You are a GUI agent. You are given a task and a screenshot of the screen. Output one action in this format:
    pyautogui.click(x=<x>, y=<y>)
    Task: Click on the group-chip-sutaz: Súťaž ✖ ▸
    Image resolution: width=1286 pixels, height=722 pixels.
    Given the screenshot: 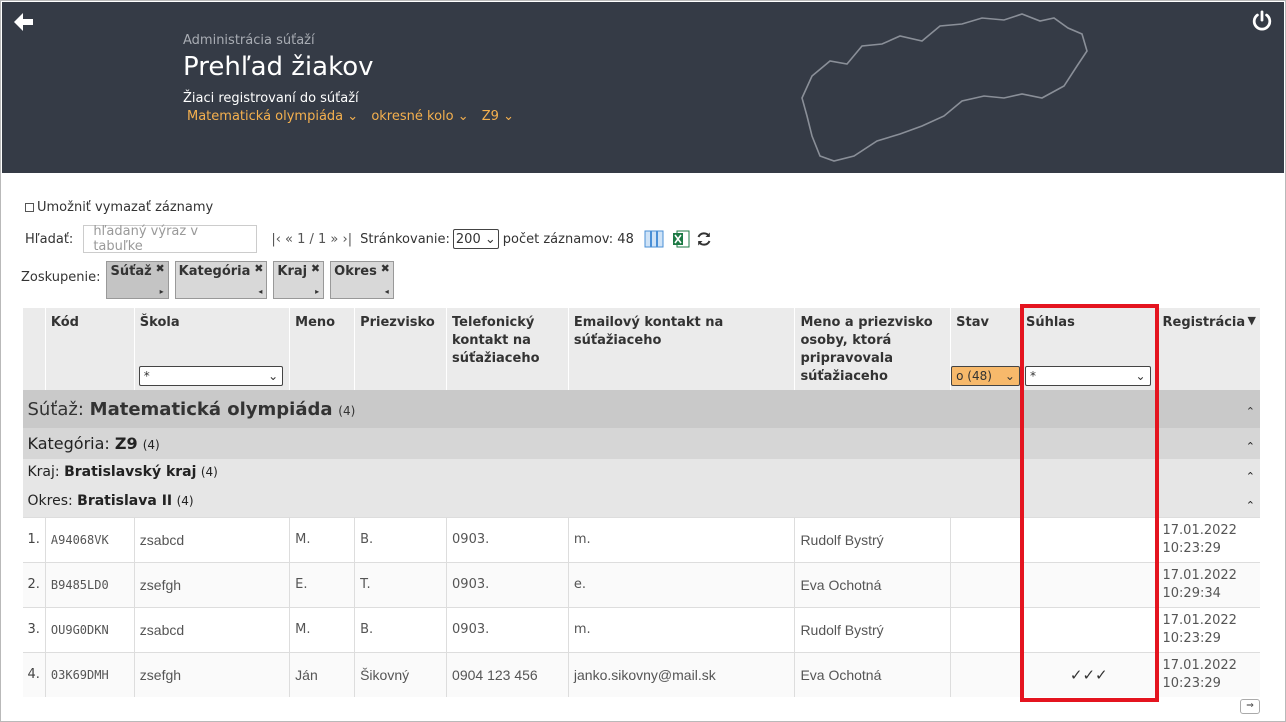 What is the action you would take?
    pyautogui.click(x=137, y=280)
    